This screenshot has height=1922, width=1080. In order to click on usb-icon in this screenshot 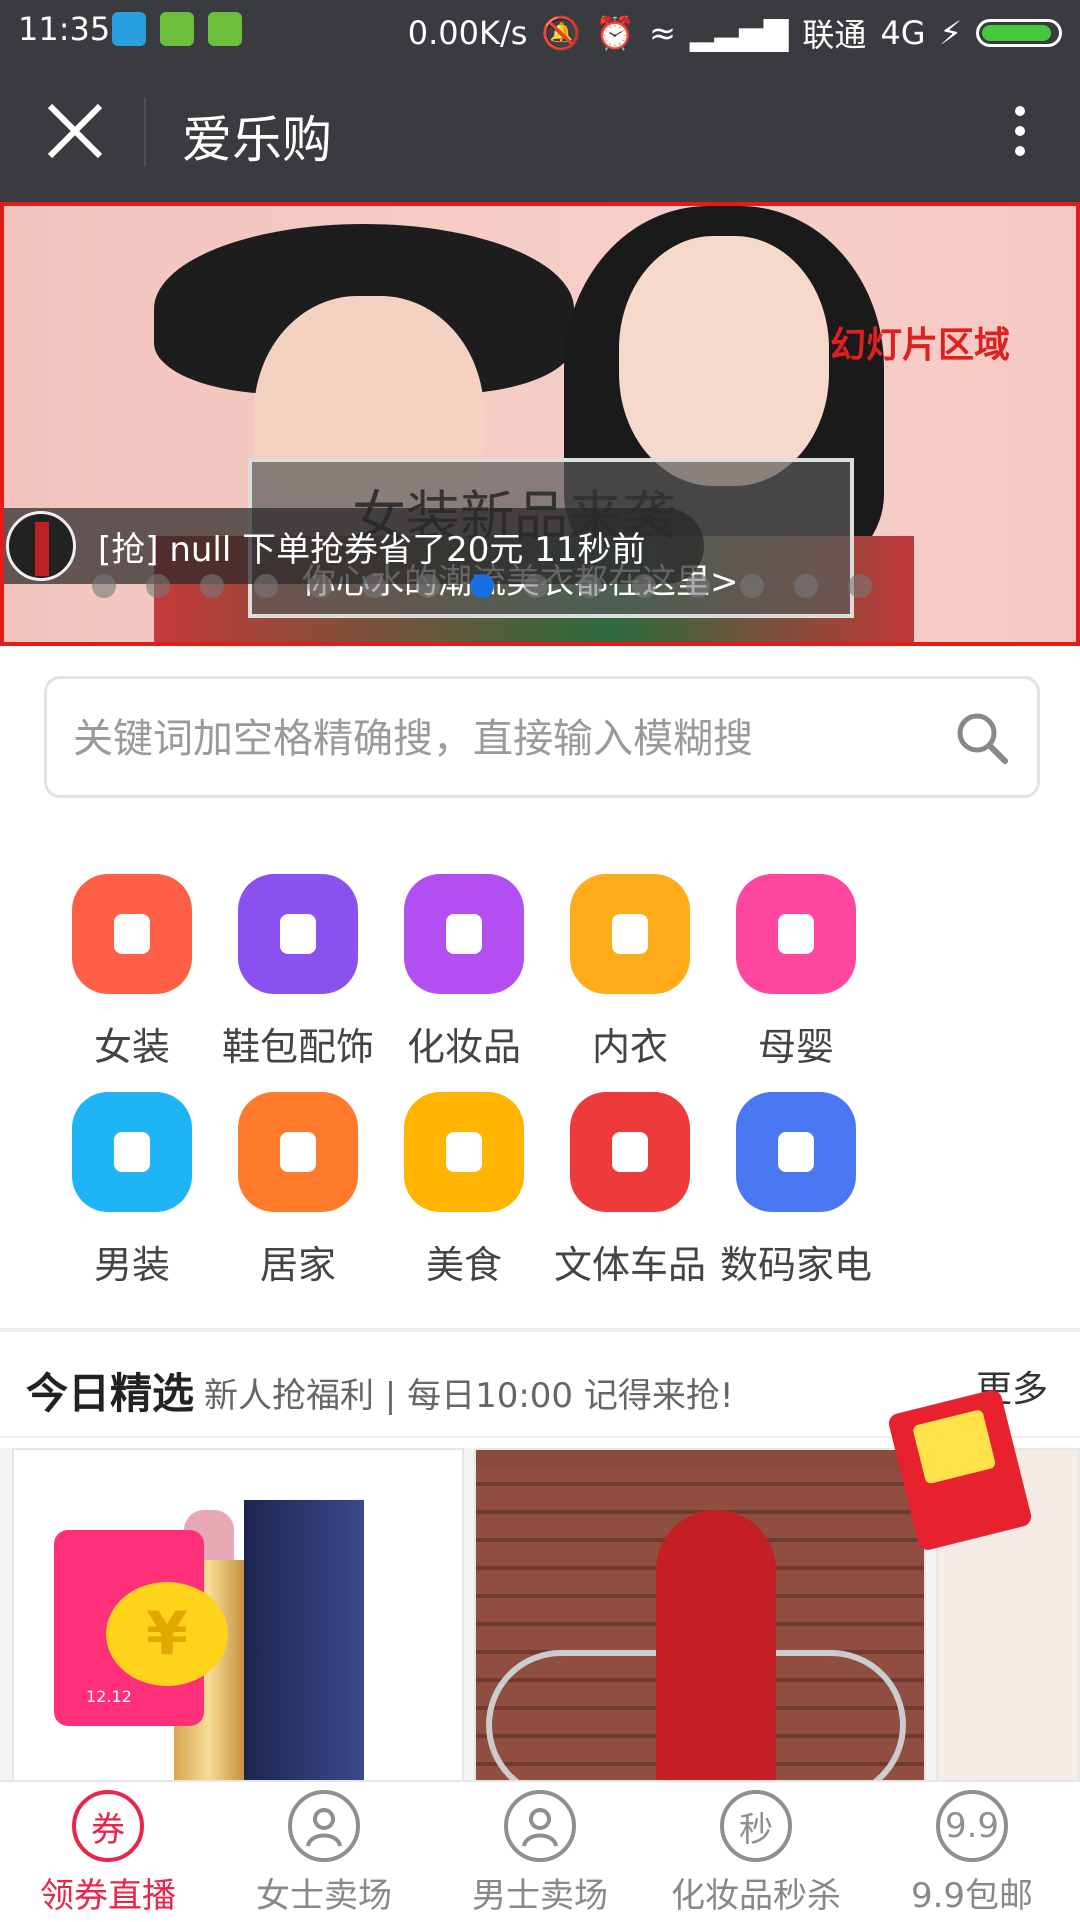, I will do `click(129, 29)`.